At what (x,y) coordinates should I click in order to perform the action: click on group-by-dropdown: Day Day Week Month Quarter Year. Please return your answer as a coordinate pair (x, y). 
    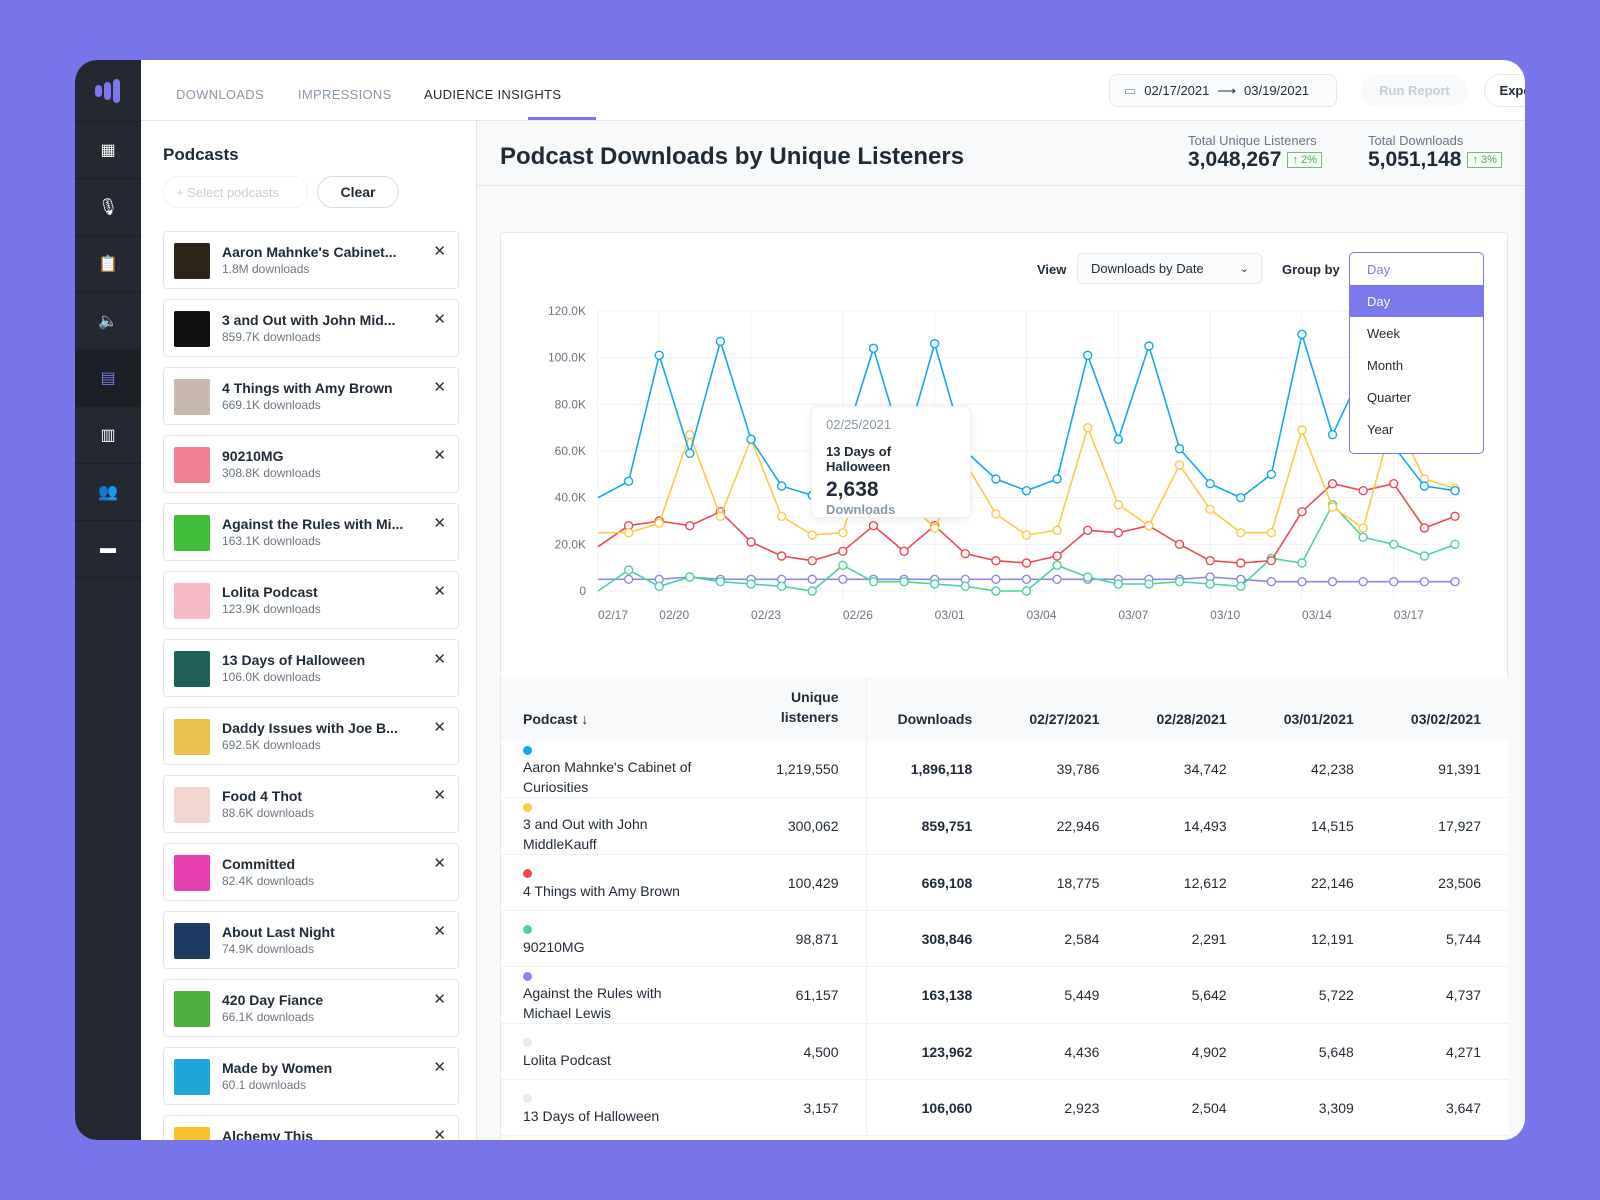
    Looking at the image, I should click on (1416, 353).